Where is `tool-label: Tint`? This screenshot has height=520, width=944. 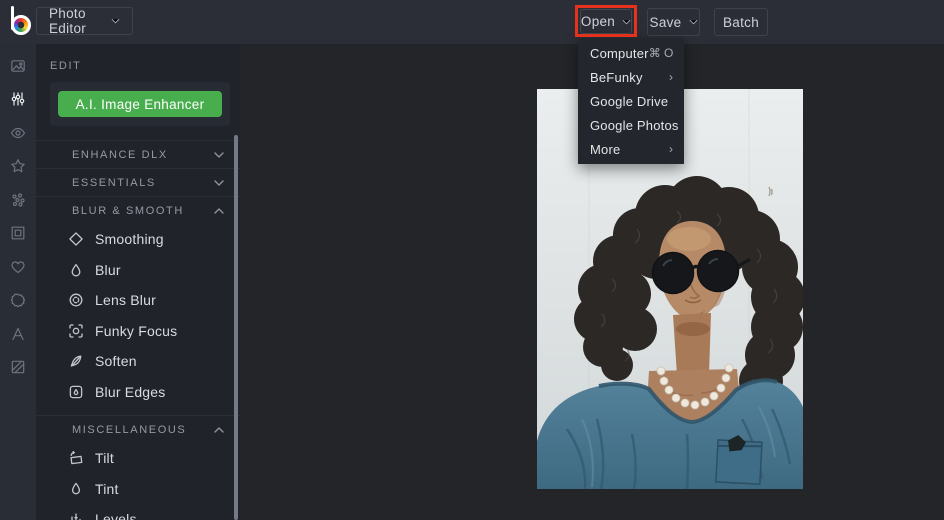 tool-label: Tint is located at coordinates (107, 488).